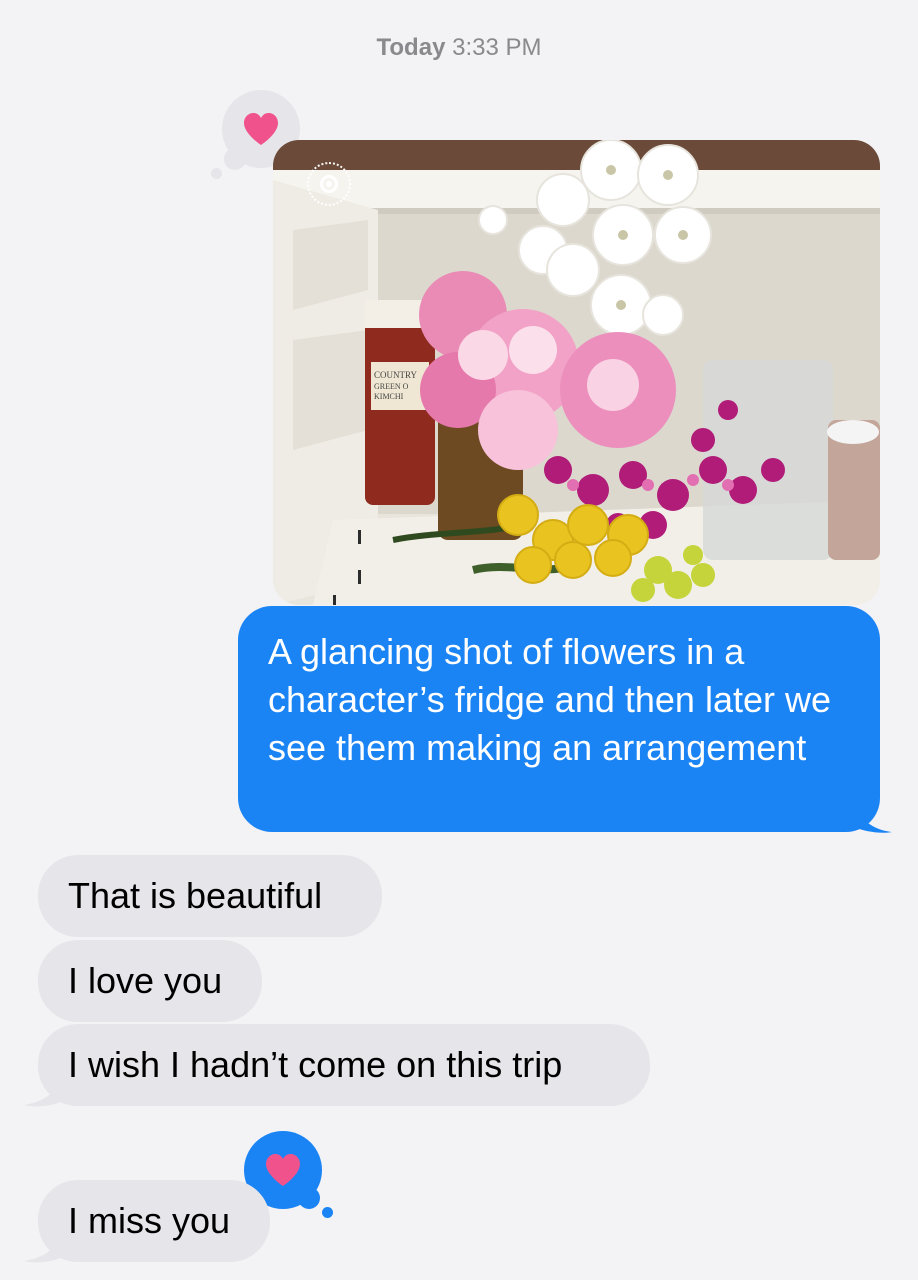 This screenshot has height=1280, width=918. I want to click on svg-text: GREEN O, so click(391, 386).